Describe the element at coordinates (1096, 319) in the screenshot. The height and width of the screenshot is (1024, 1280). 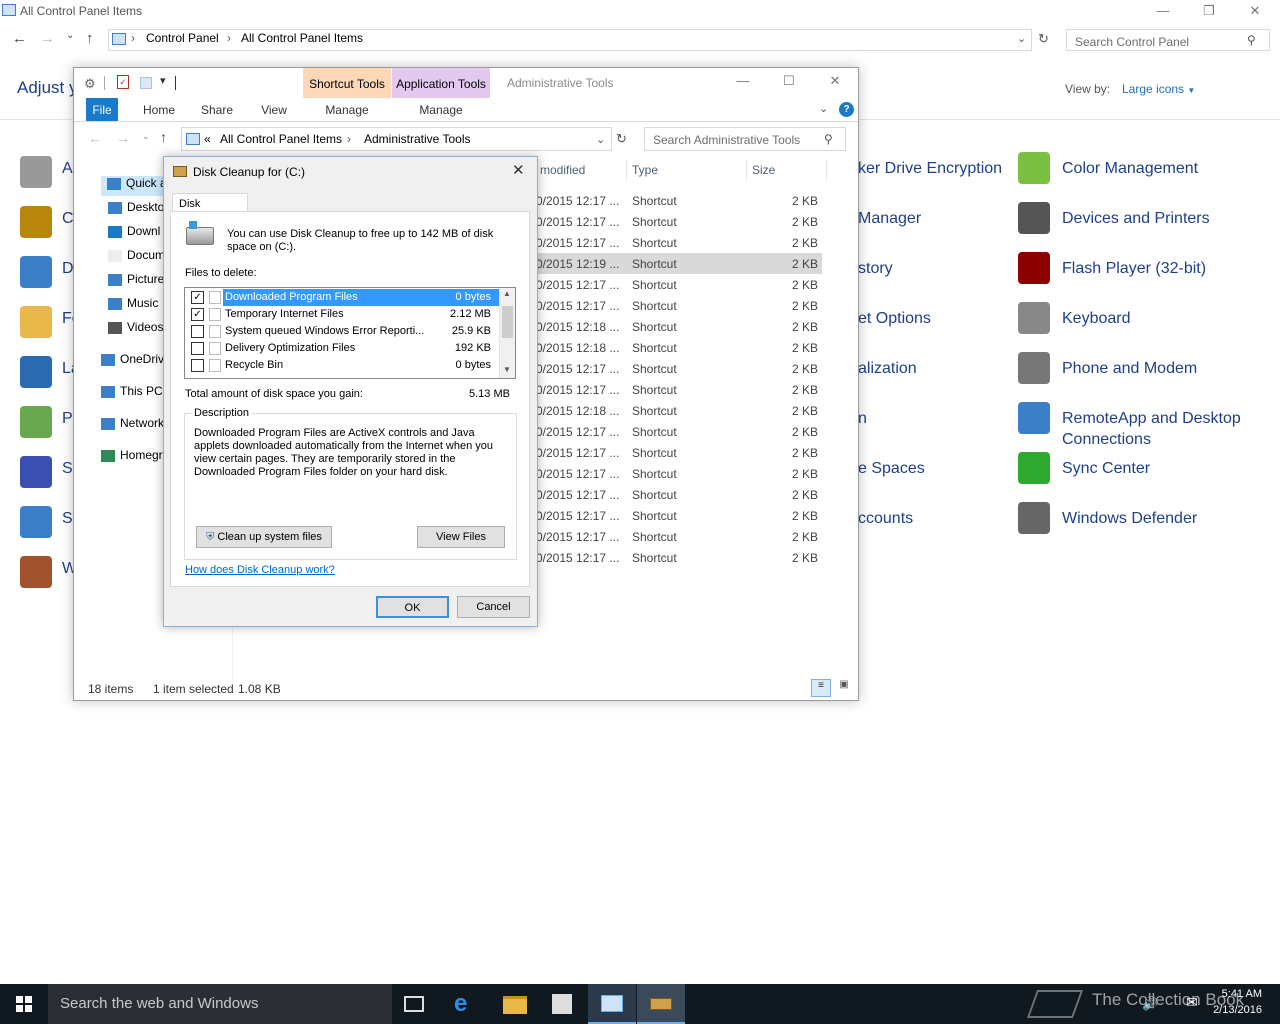
I see `control-panel-item-label: Keyboard` at that location.